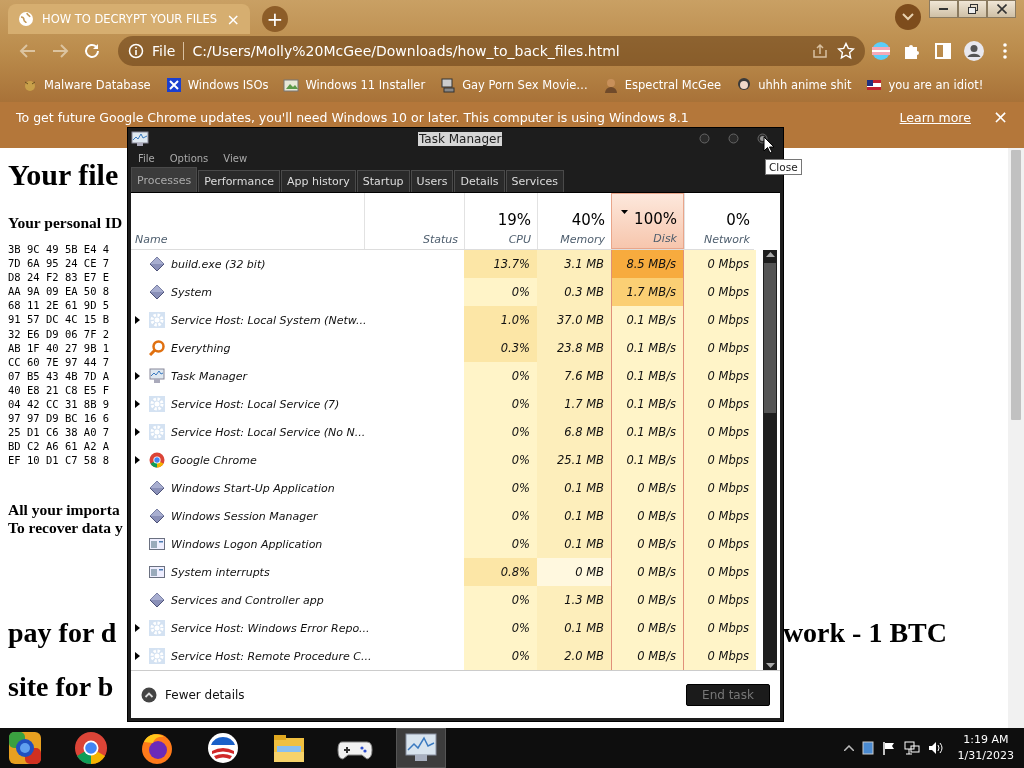 The image size is (1024, 768). Describe the element at coordinates (239, 181) in the screenshot. I see `tab: Performance` at that location.